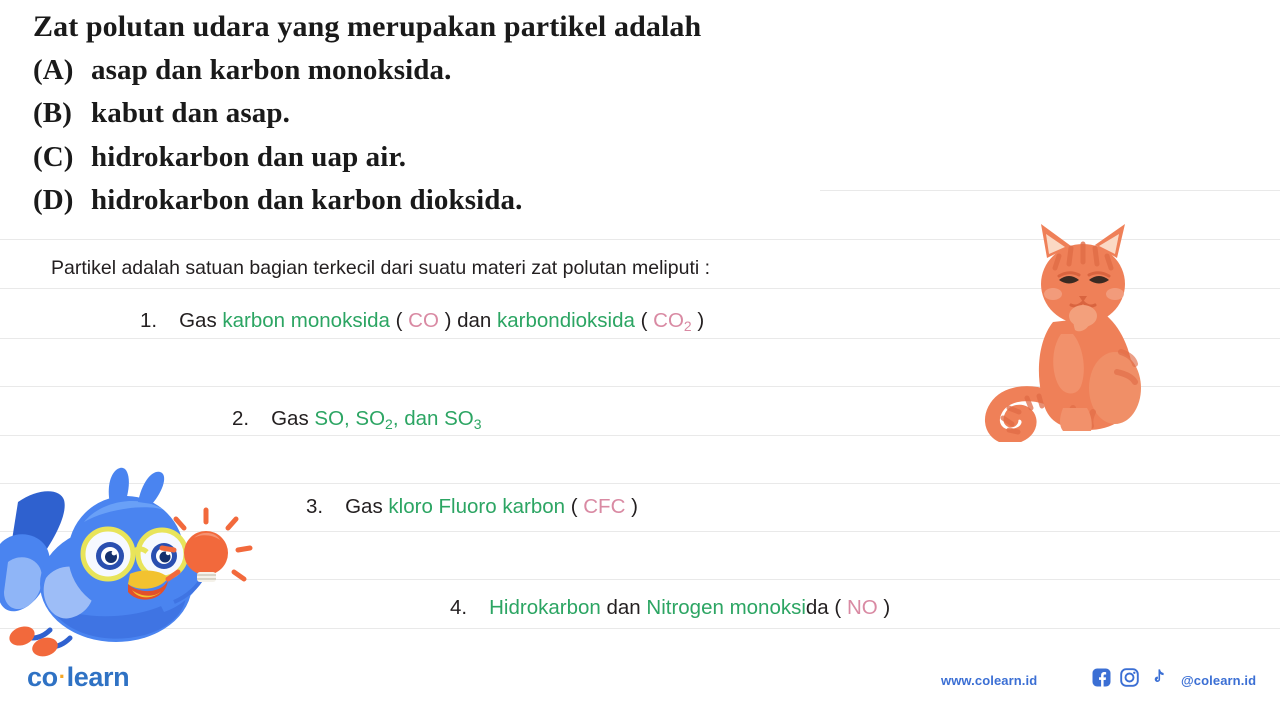 The width and height of the screenshot is (1280, 720). I want to click on explanation-item-2: 2. Gas SO, SO2, dan SO3, so click(357, 419).